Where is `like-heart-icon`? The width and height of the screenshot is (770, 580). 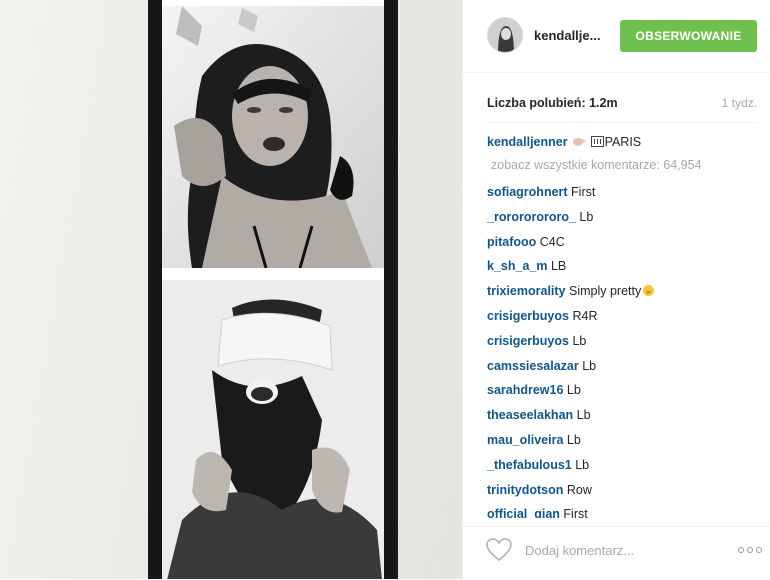 like-heart-icon is located at coordinates (499, 550).